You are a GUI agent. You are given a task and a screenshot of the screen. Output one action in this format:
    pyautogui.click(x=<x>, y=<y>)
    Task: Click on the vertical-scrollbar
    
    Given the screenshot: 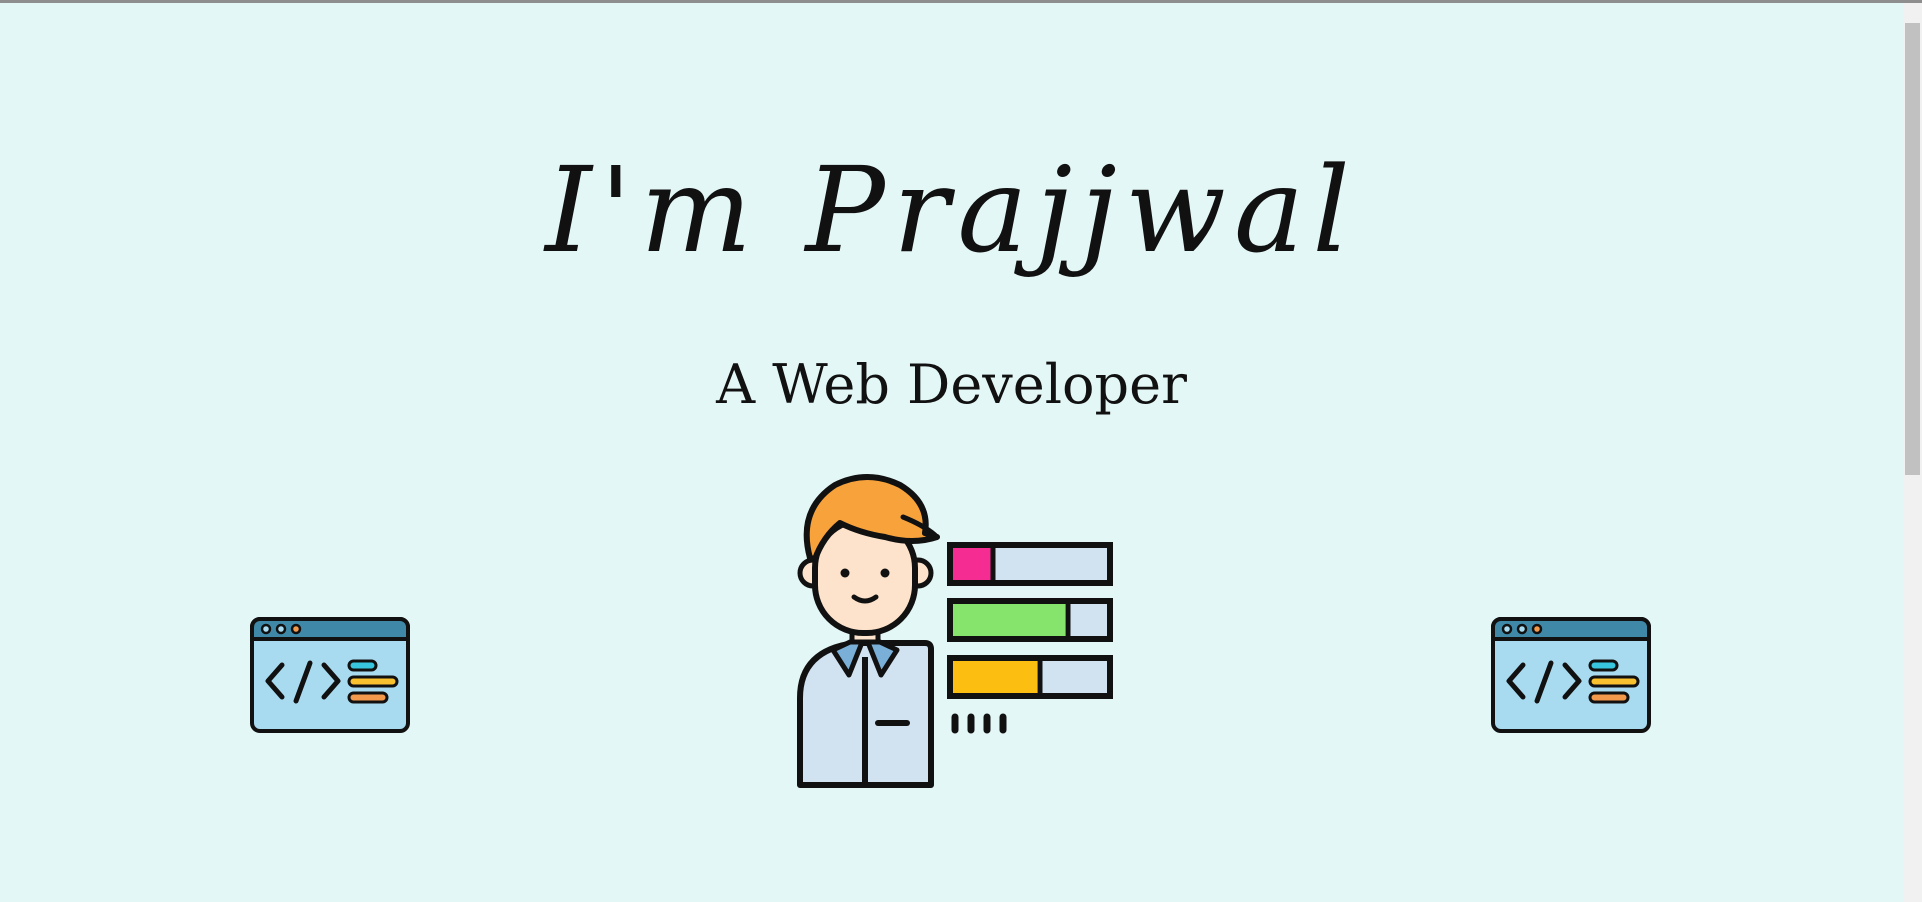 What is the action you would take?
    pyautogui.click(x=1912, y=452)
    